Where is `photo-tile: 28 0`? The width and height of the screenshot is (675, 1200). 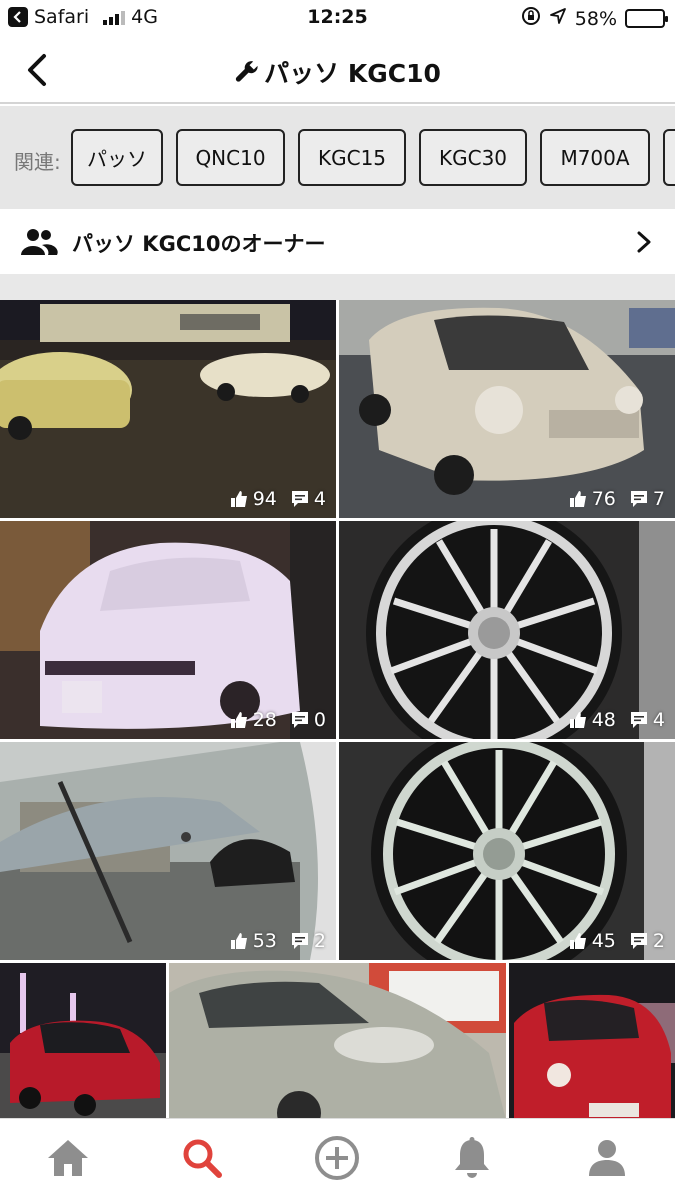
photo-tile: 28 0 is located at coordinates (168, 630).